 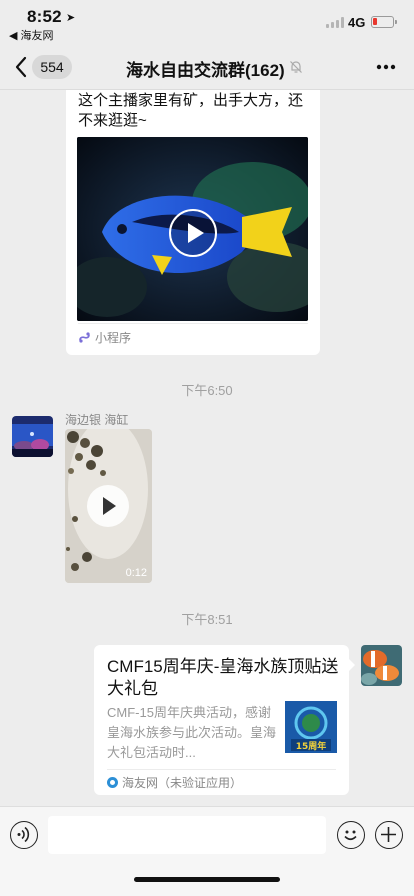 I want to click on back-to-app-link: ◀ 海友网, so click(x=31, y=35).